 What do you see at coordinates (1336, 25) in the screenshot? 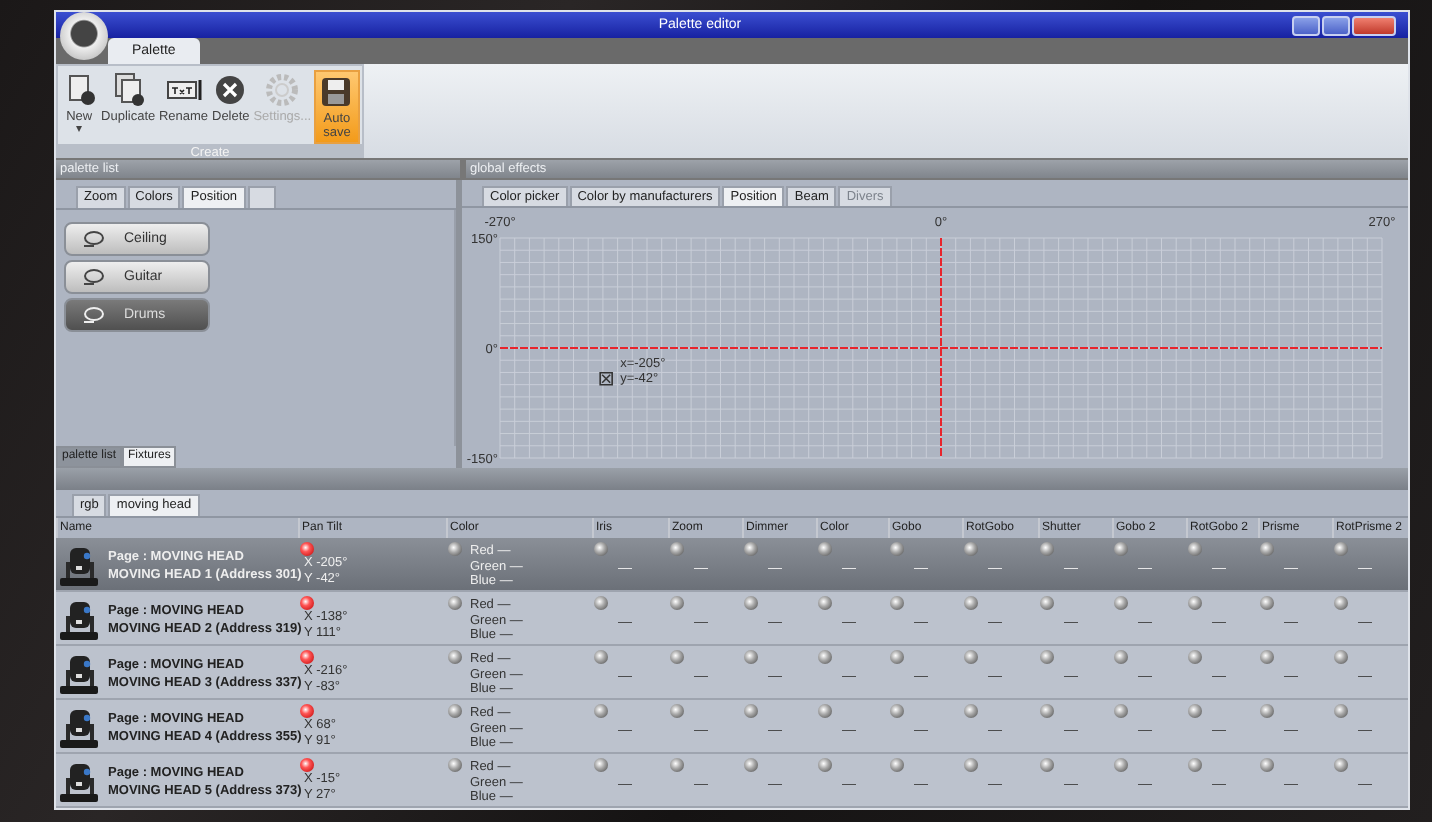
I see `maximize-button` at bounding box center [1336, 25].